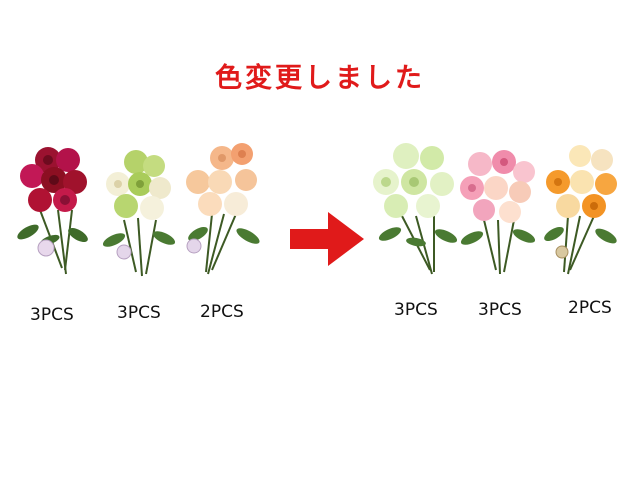 The image size is (640, 480). I want to click on before-quantity-label-1: 3PCS, so click(52, 315).